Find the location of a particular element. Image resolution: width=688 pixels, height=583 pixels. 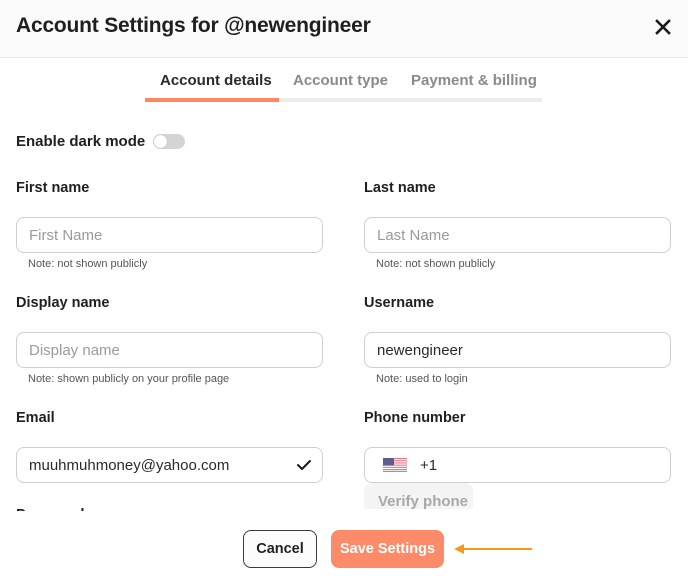

dark-mode-toggle is located at coordinates (169, 141).